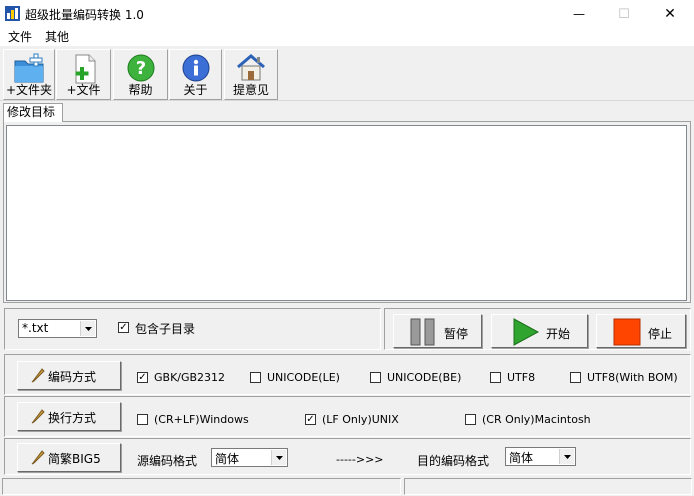 The width and height of the screenshot is (694, 496). I want to click on menu-file: 文件, so click(20, 37).